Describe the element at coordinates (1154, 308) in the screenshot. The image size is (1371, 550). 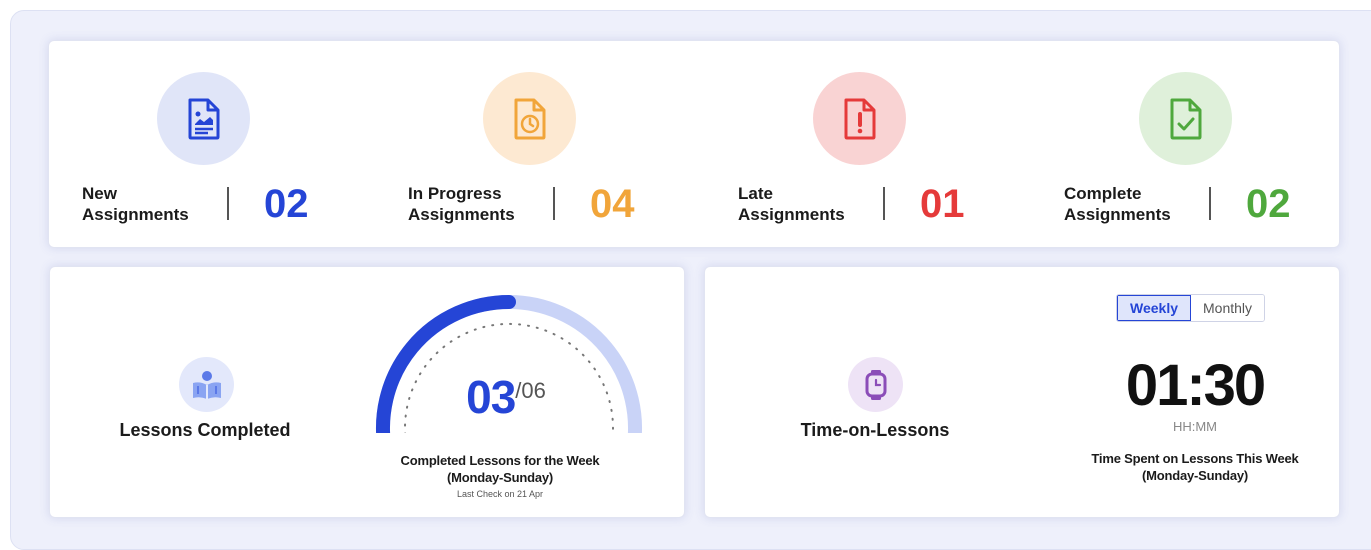
I see `tab-weekly: Weekly` at that location.